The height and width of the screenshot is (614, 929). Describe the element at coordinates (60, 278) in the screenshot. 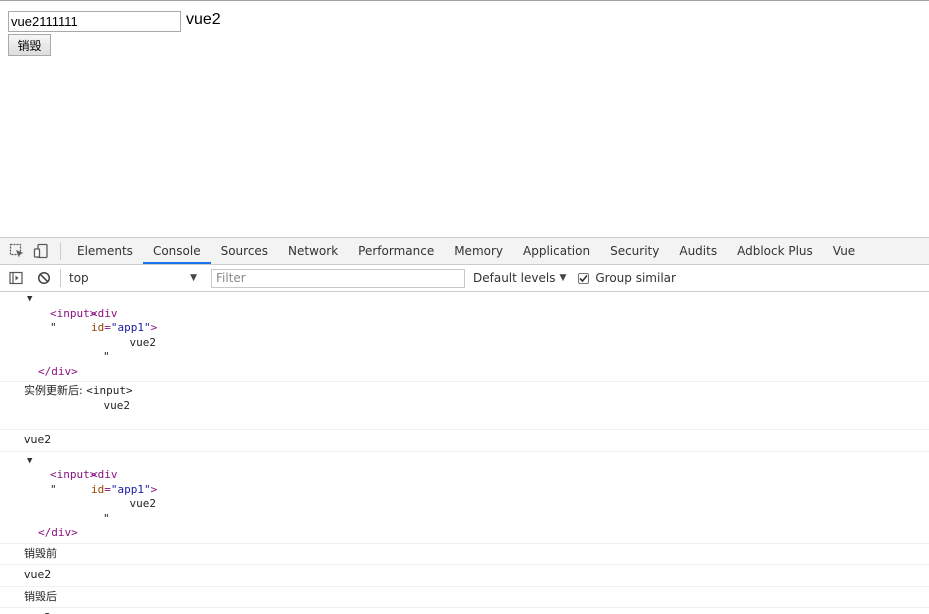

I see `filter-separator` at that location.